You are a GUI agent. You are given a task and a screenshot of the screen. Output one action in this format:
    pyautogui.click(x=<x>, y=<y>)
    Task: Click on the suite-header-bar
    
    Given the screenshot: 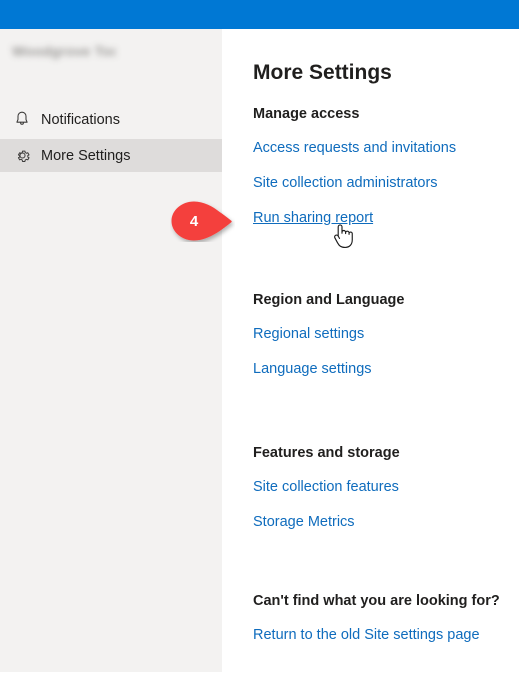 What is the action you would take?
    pyautogui.click(x=259, y=14)
    